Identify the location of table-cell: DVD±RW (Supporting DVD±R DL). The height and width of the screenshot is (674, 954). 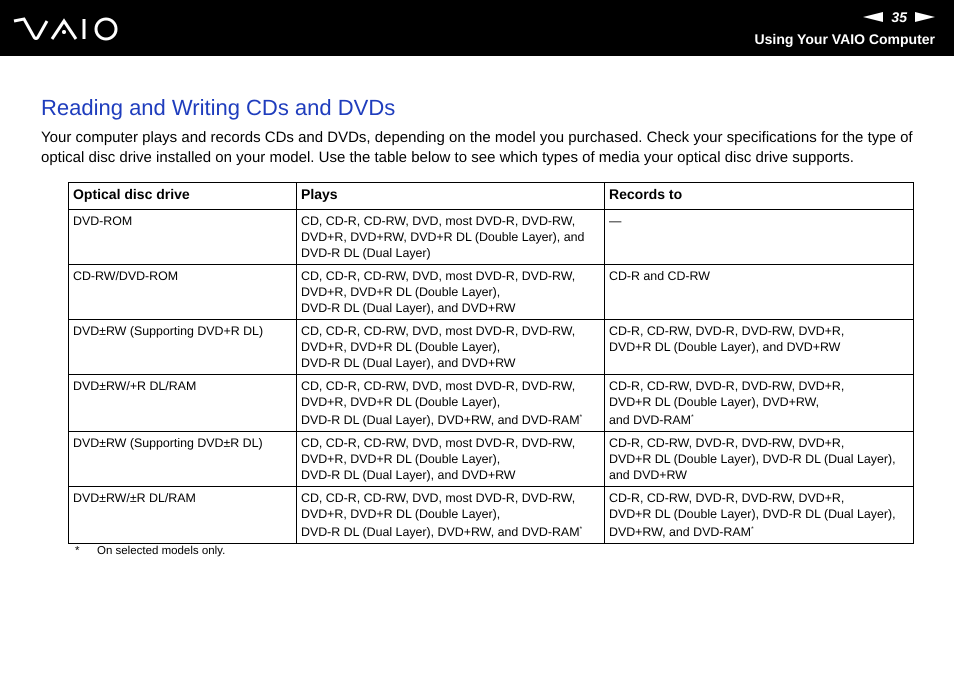
(182, 459).